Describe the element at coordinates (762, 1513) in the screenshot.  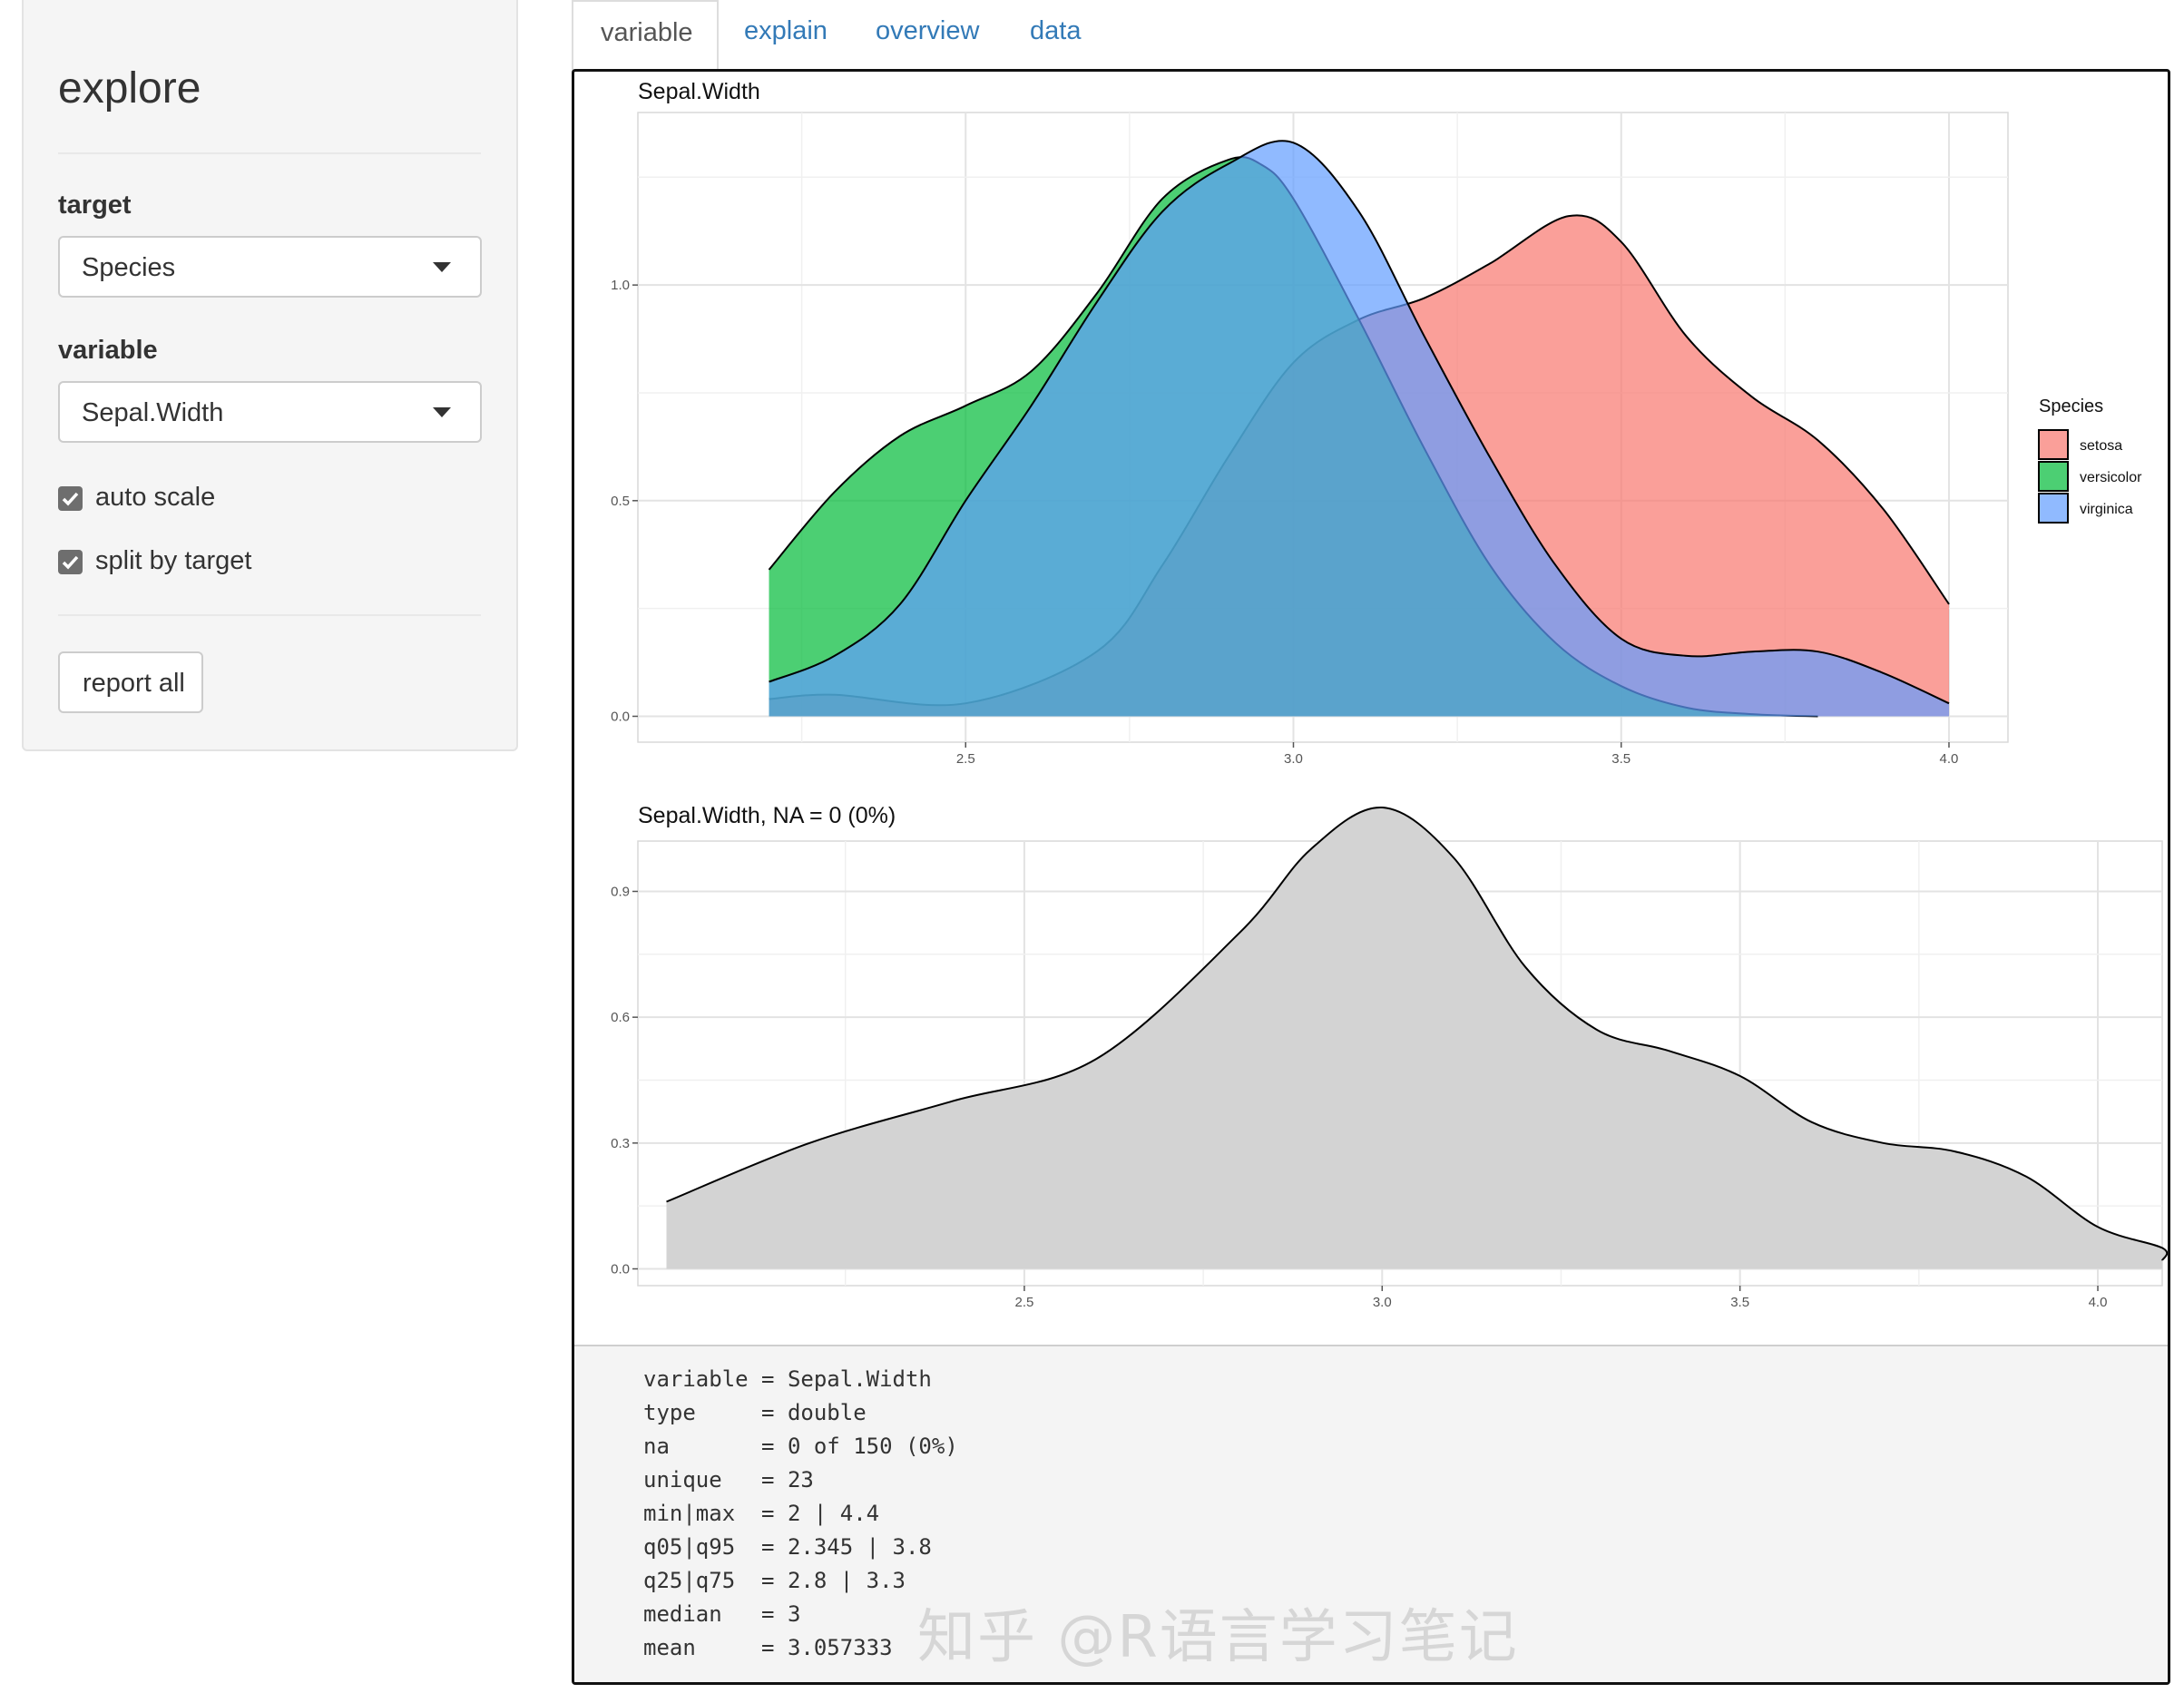
I see `summary-line: min|max = 2 | 4.4` at that location.